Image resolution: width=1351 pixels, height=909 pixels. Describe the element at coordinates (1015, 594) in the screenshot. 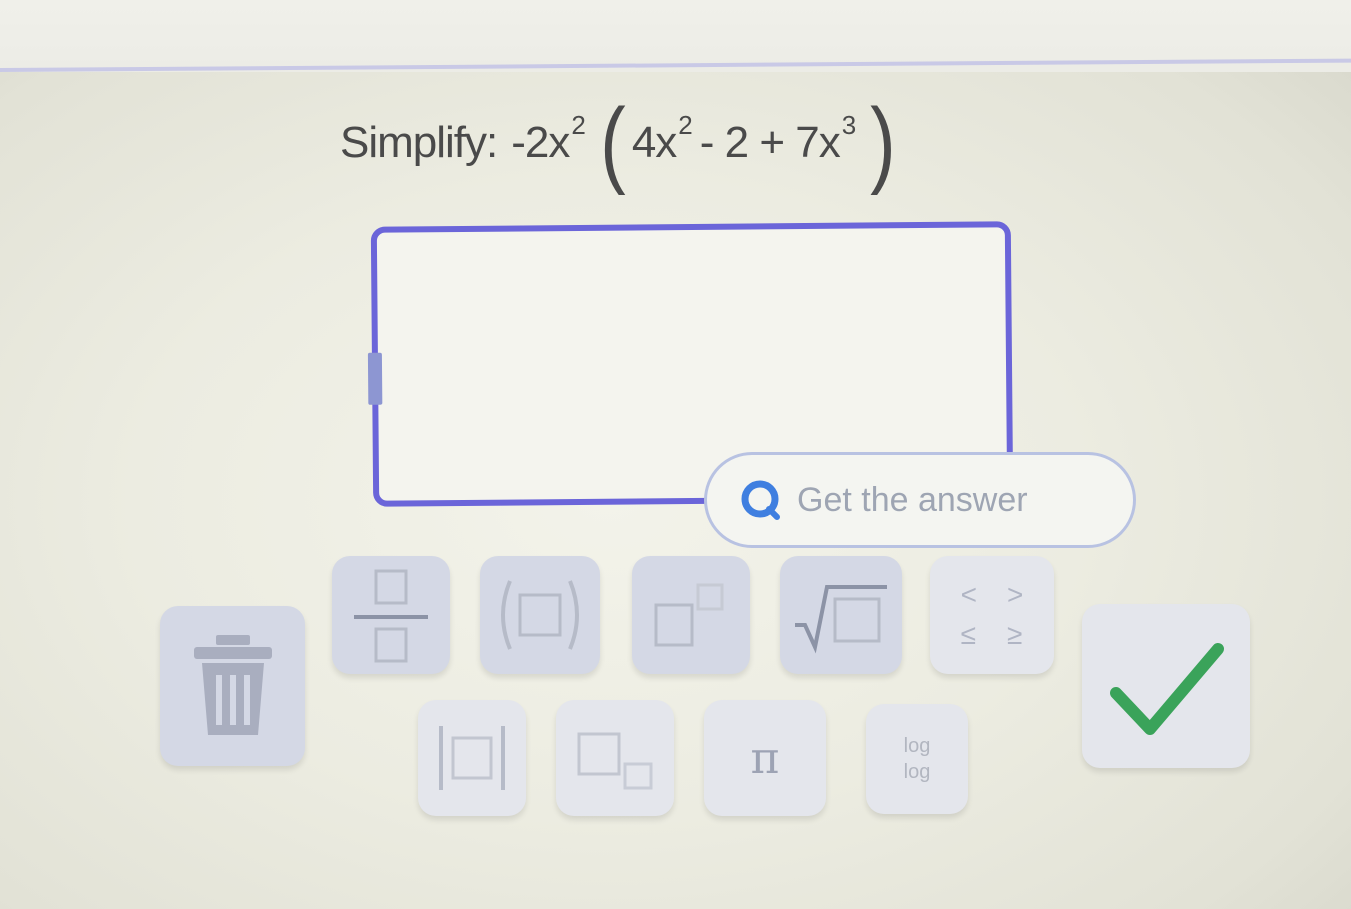

I see `greater-than-symbol: >` at that location.